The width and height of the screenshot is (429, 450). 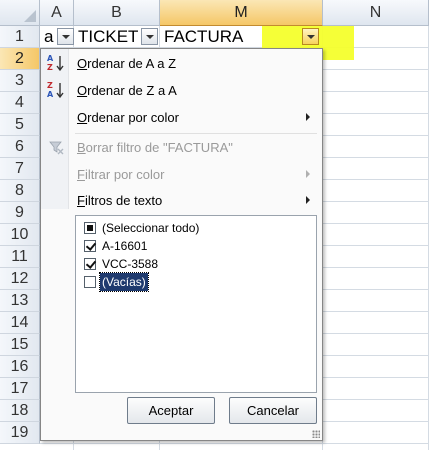 I want to click on column-header-b: B, so click(x=117, y=13).